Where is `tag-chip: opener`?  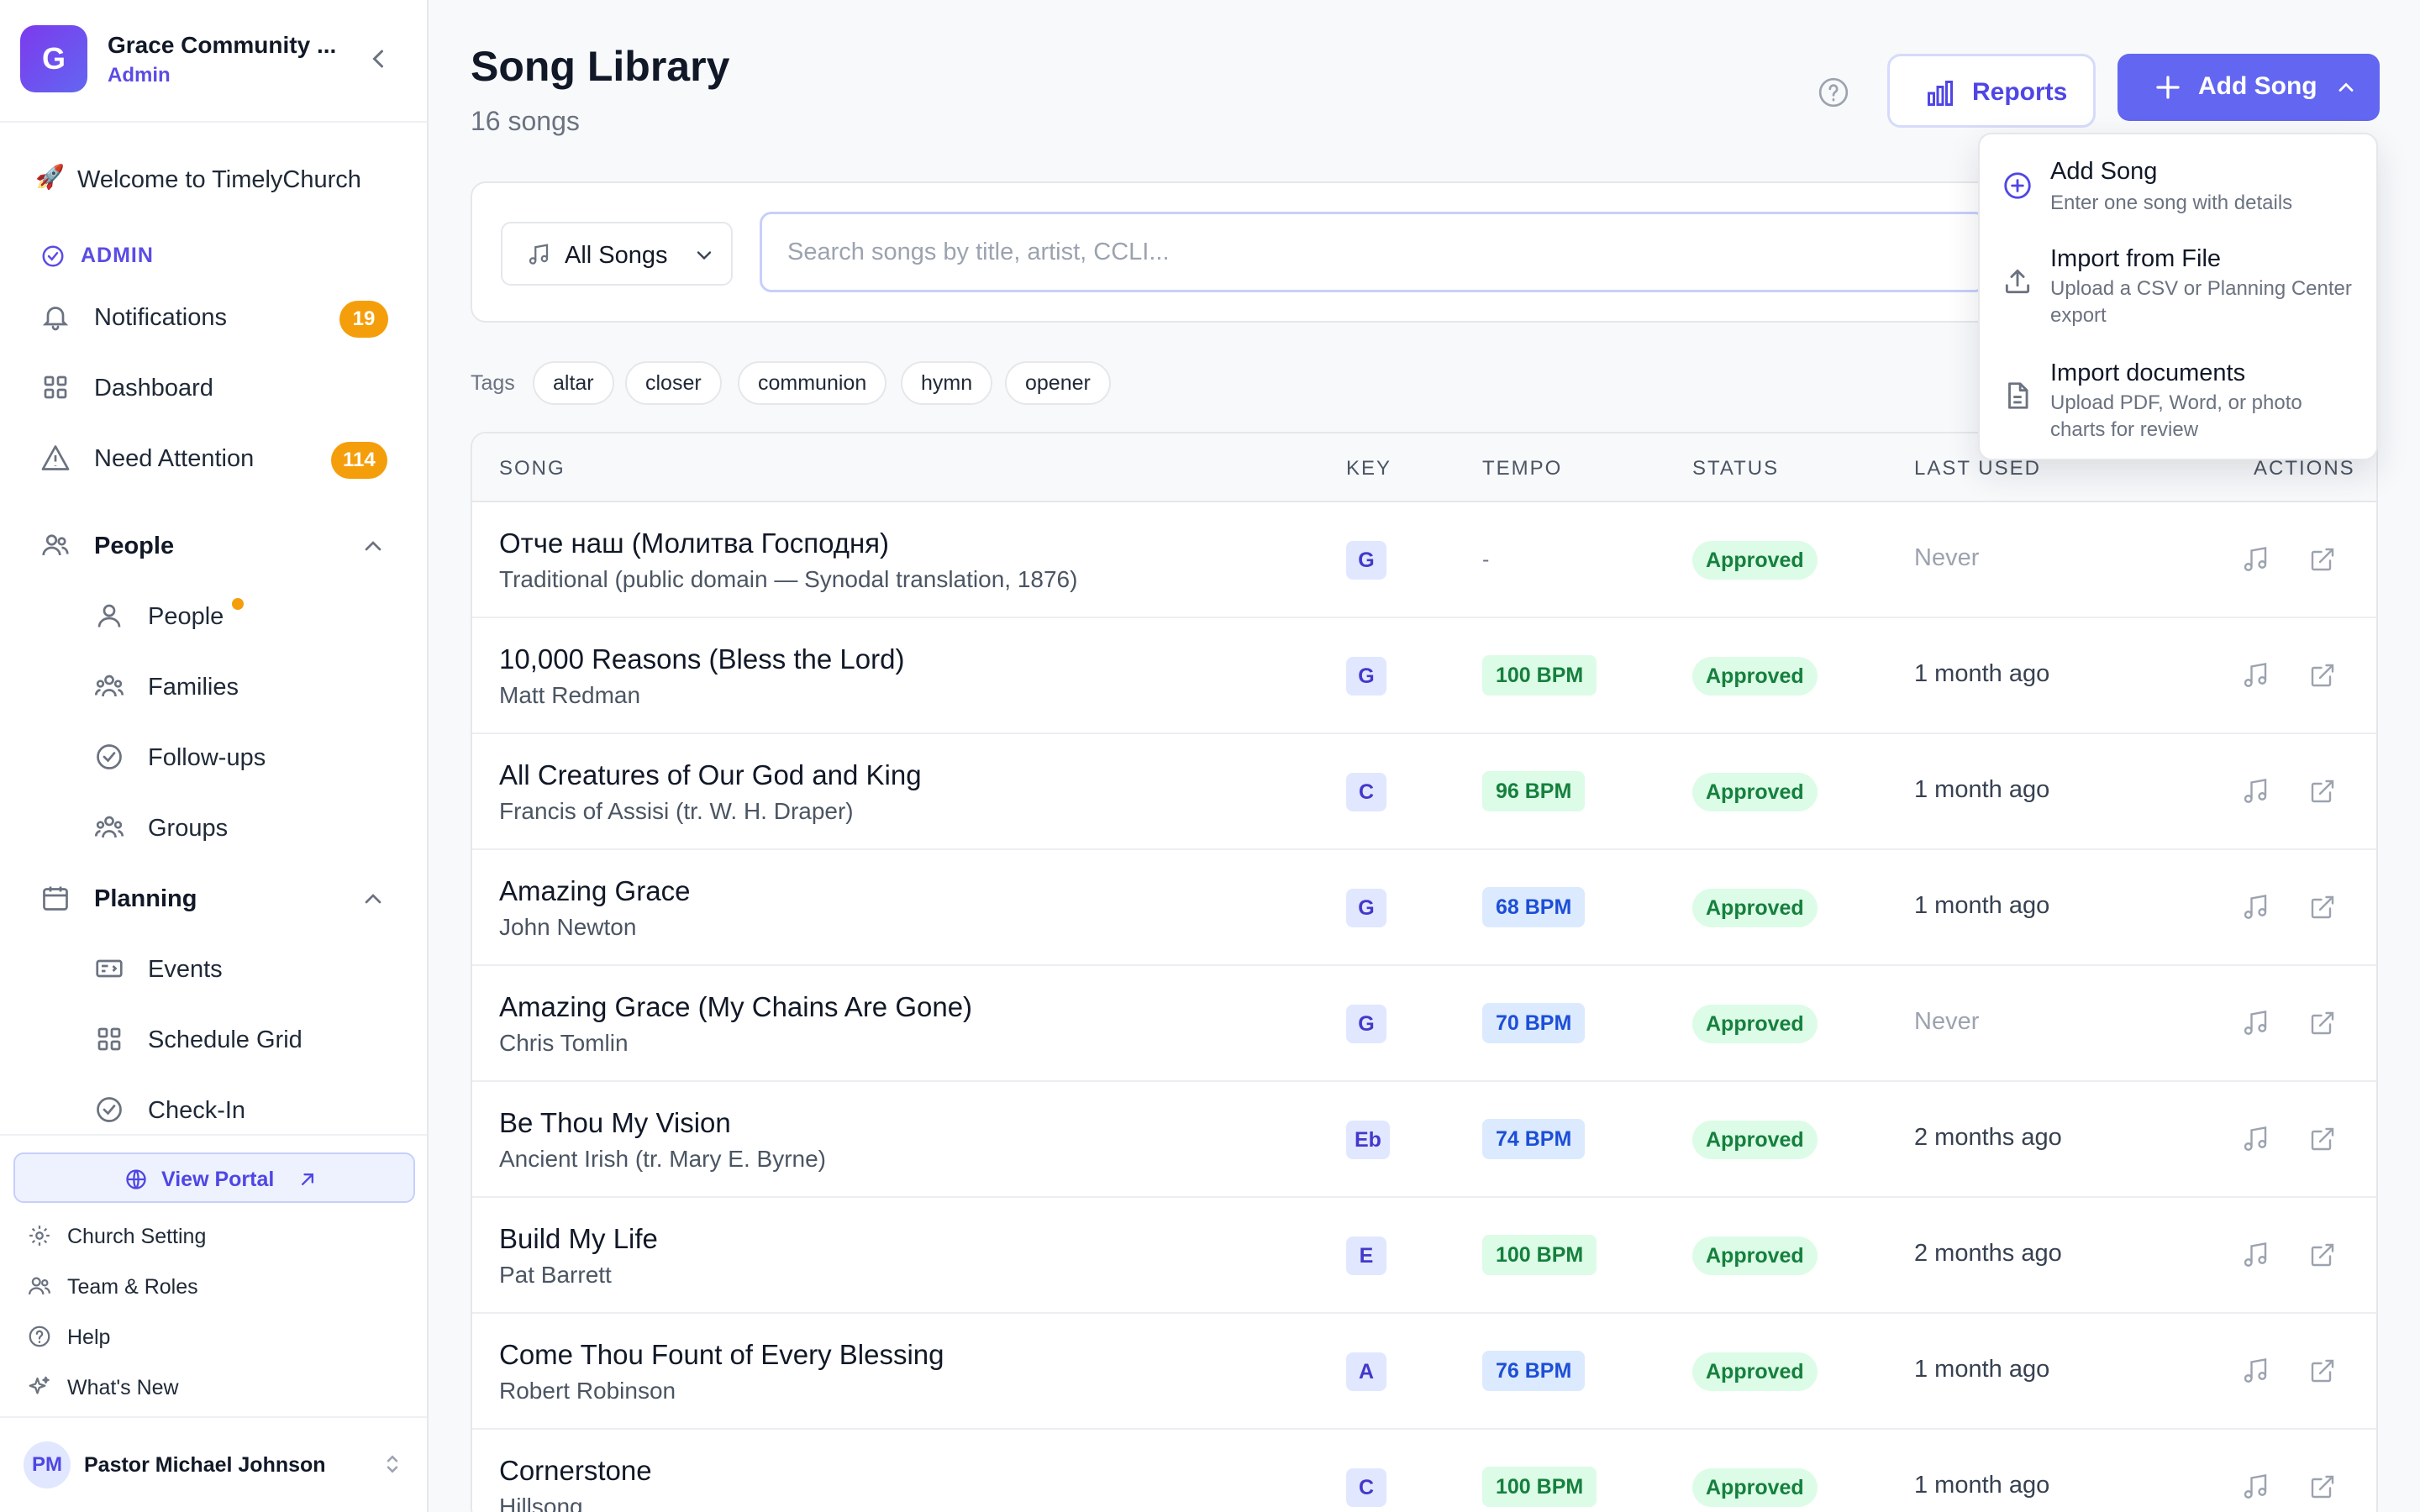 tag-chip: opener is located at coordinates (1058, 383).